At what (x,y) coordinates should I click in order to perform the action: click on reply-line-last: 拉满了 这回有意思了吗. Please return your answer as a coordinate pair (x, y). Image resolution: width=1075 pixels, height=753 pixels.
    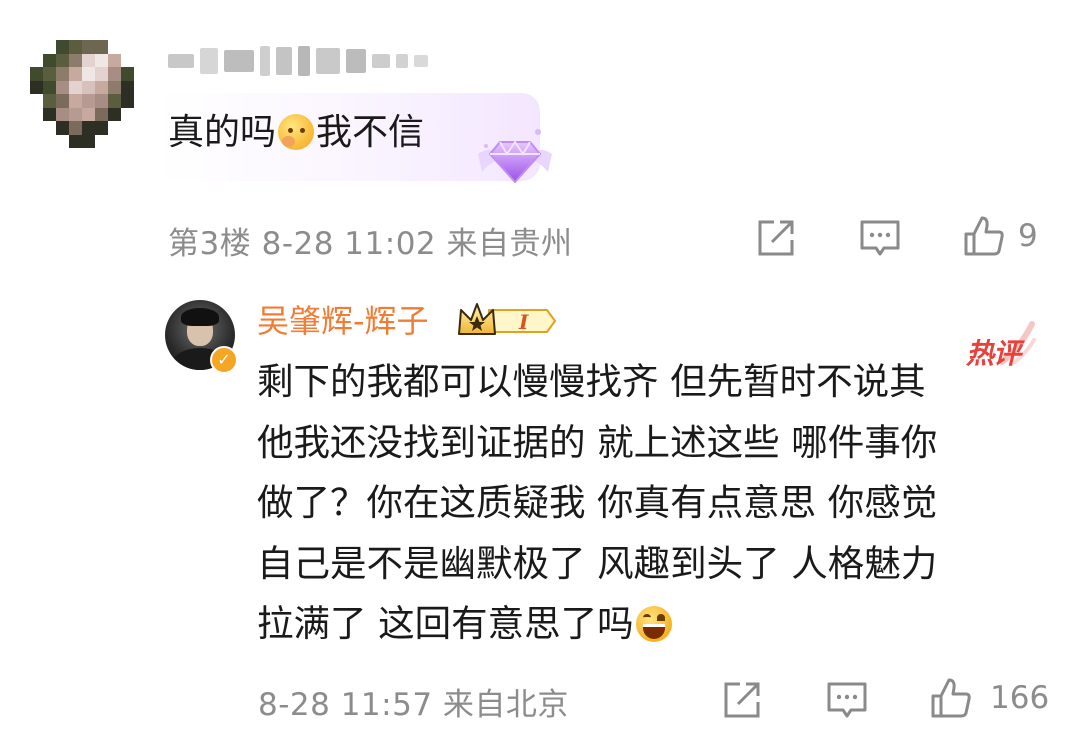
    Looking at the image, I should click on (657, 624).